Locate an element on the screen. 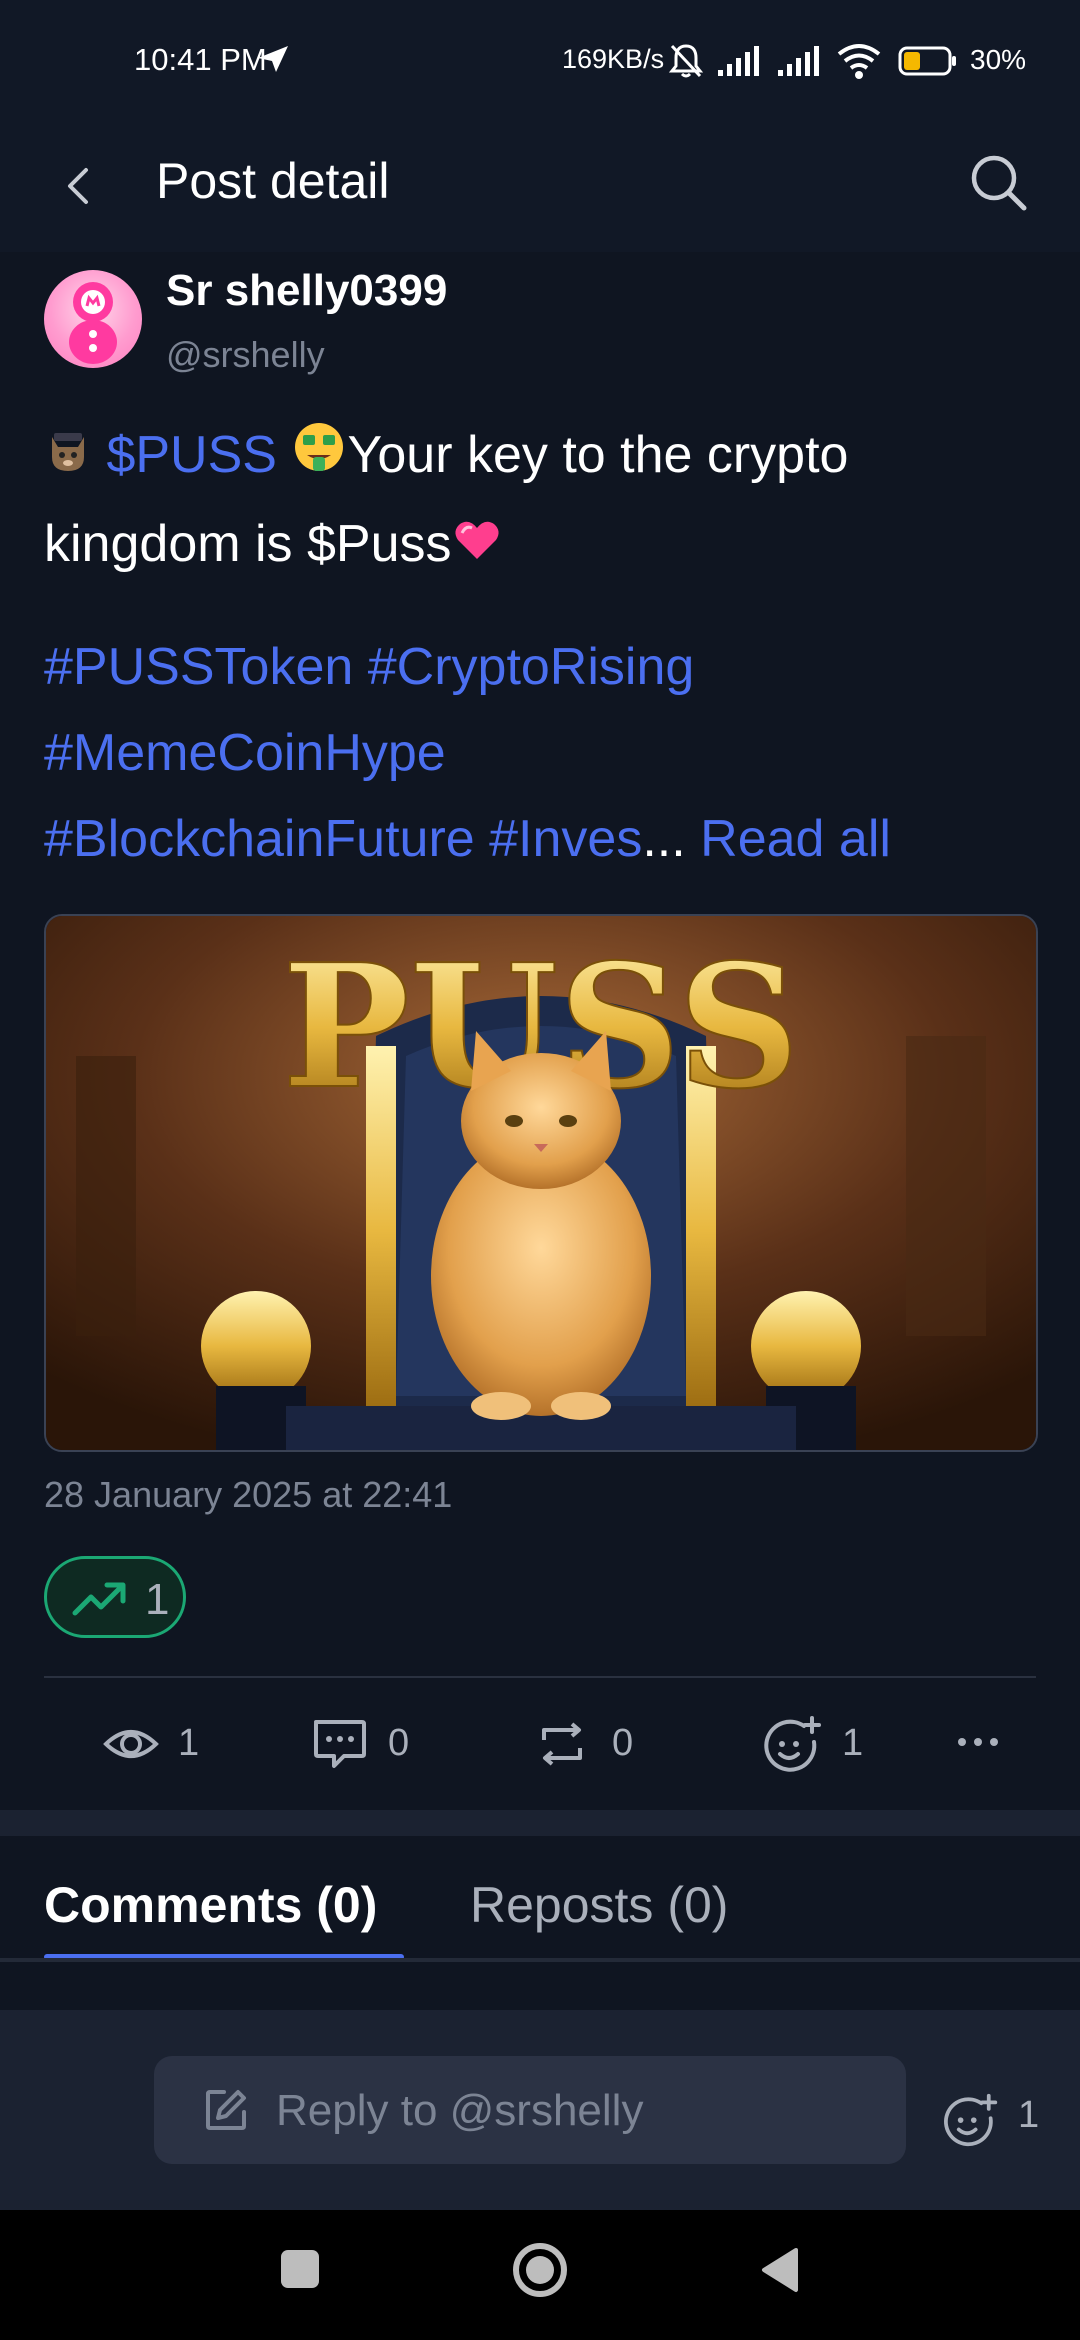  comments-count: 0 is located at coordinates (399, 1743).